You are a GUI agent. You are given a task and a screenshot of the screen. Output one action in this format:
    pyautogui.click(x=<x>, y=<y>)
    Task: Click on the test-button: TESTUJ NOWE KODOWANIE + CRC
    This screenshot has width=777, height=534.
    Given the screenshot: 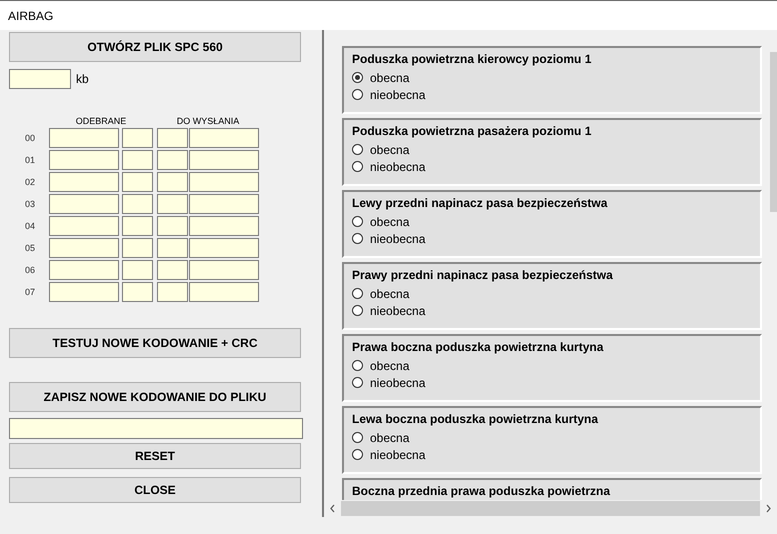 What is the action you would take?
    pyautogui.click(x=155, y=343)
    